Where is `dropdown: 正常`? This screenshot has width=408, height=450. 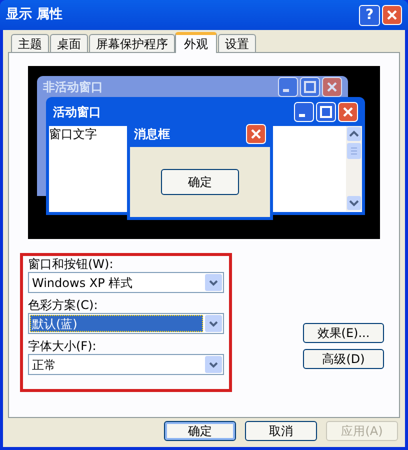
dropdown: 正常 is located at coordinates (126, 364).